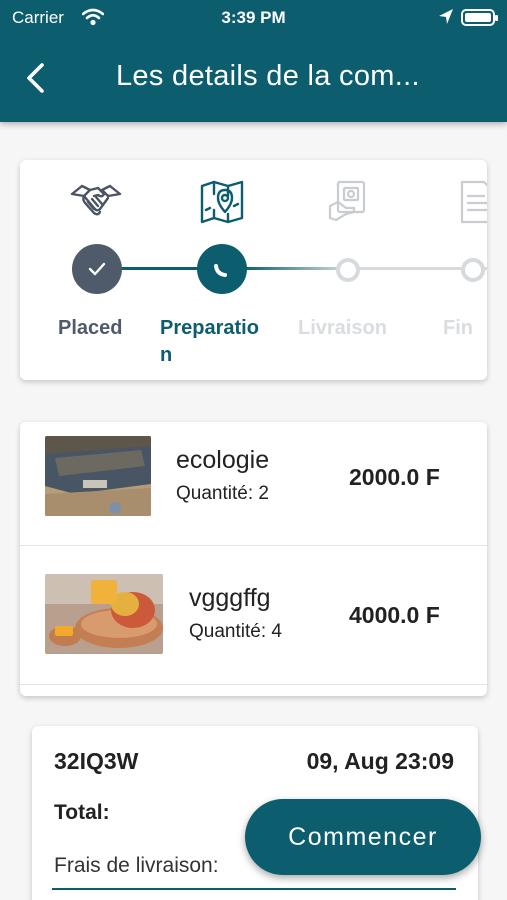  What do you see at coordinates (479, 17) in the screenshot?
I see `battery-icon` at bounding box center [479, 17].